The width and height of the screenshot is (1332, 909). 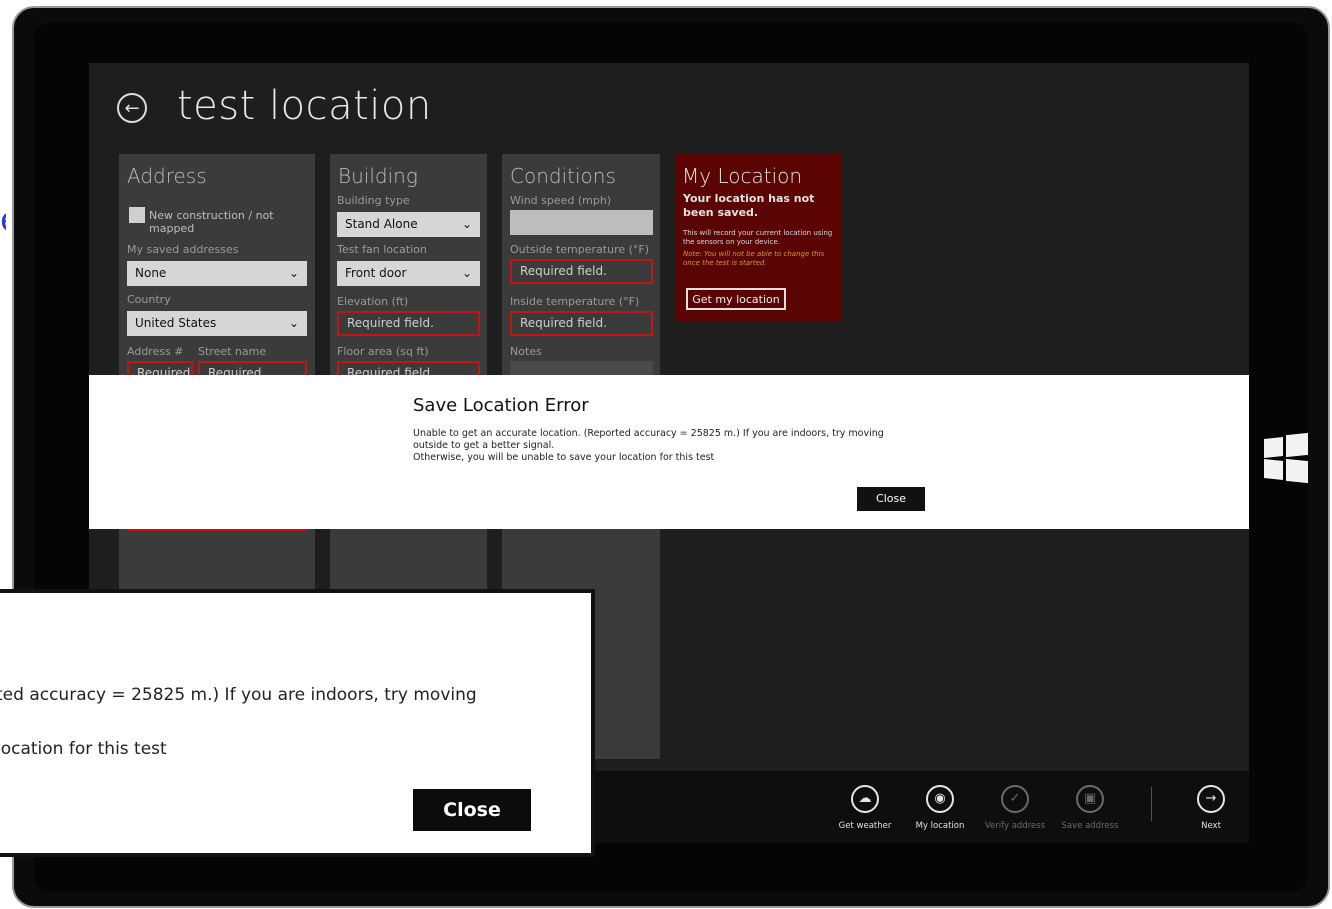 What do you see at coordinates (3, 222) in the screenshot?
I see `background-fragment: e` at bounding box center [3, 222].